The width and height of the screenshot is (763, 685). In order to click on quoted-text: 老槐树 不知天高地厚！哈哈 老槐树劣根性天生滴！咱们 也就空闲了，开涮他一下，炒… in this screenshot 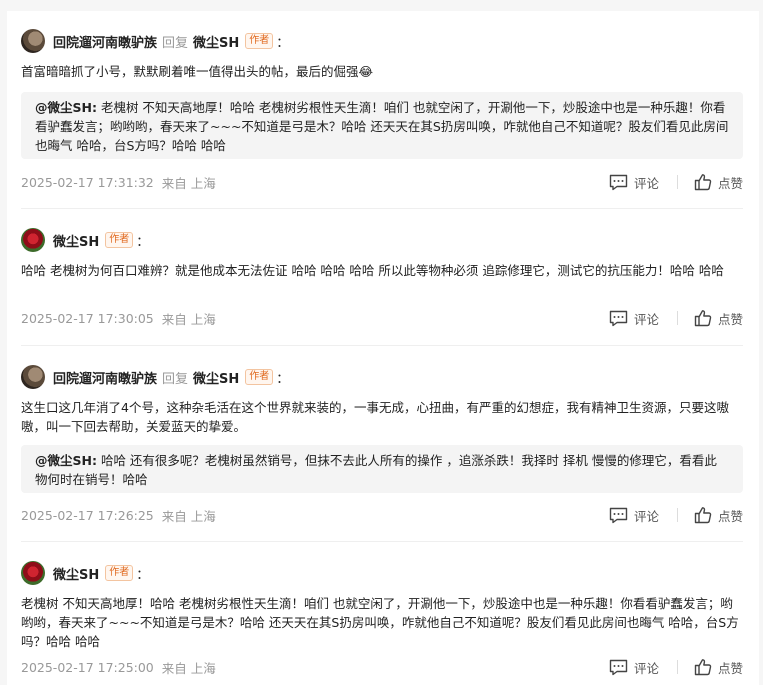, I will do `click(382, 126)`.